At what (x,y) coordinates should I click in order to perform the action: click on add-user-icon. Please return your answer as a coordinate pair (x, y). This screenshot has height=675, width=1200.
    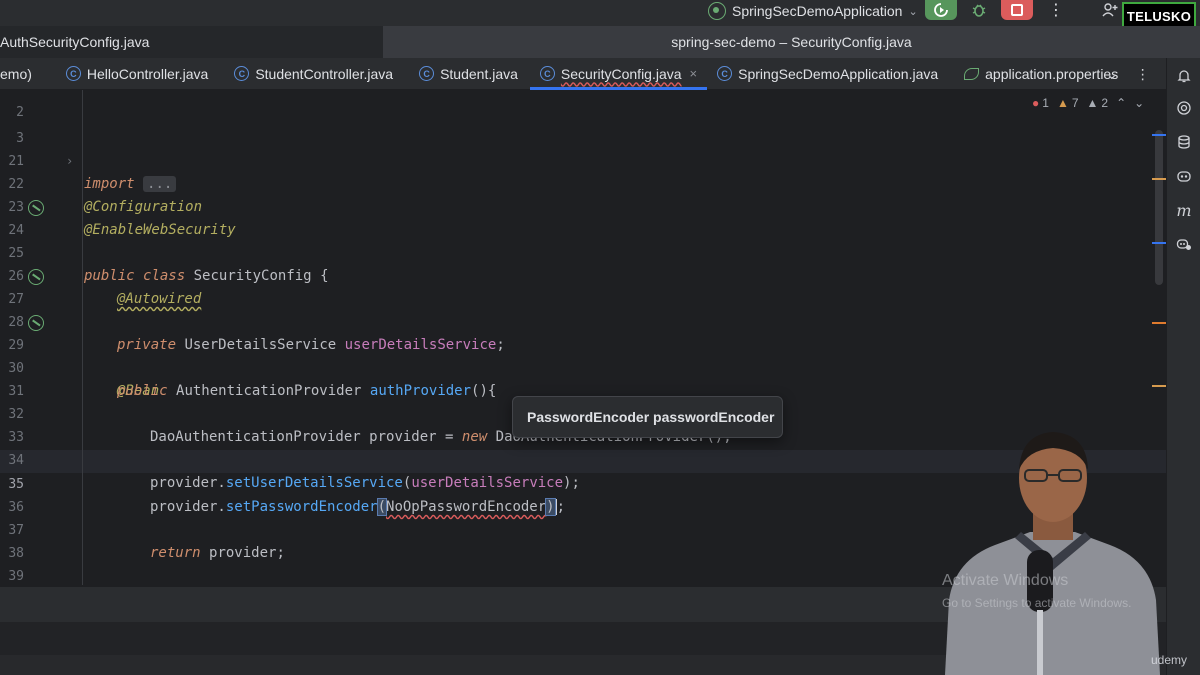
    Looking at the image, I should click on (1110, 10).